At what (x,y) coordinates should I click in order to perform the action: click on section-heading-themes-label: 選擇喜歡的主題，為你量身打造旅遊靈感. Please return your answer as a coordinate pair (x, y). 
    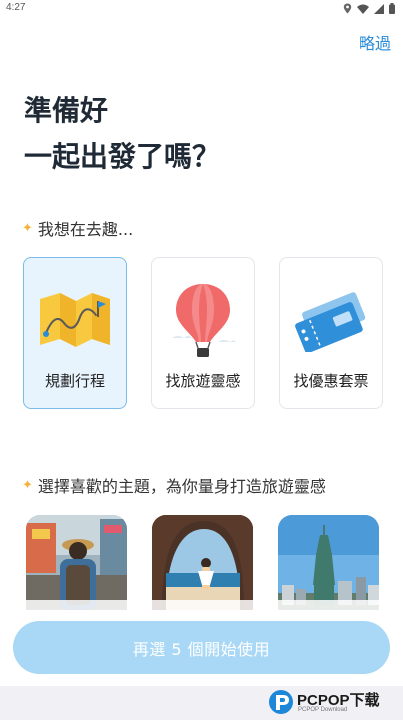
    Looking at the image, I should click on (181, 486).